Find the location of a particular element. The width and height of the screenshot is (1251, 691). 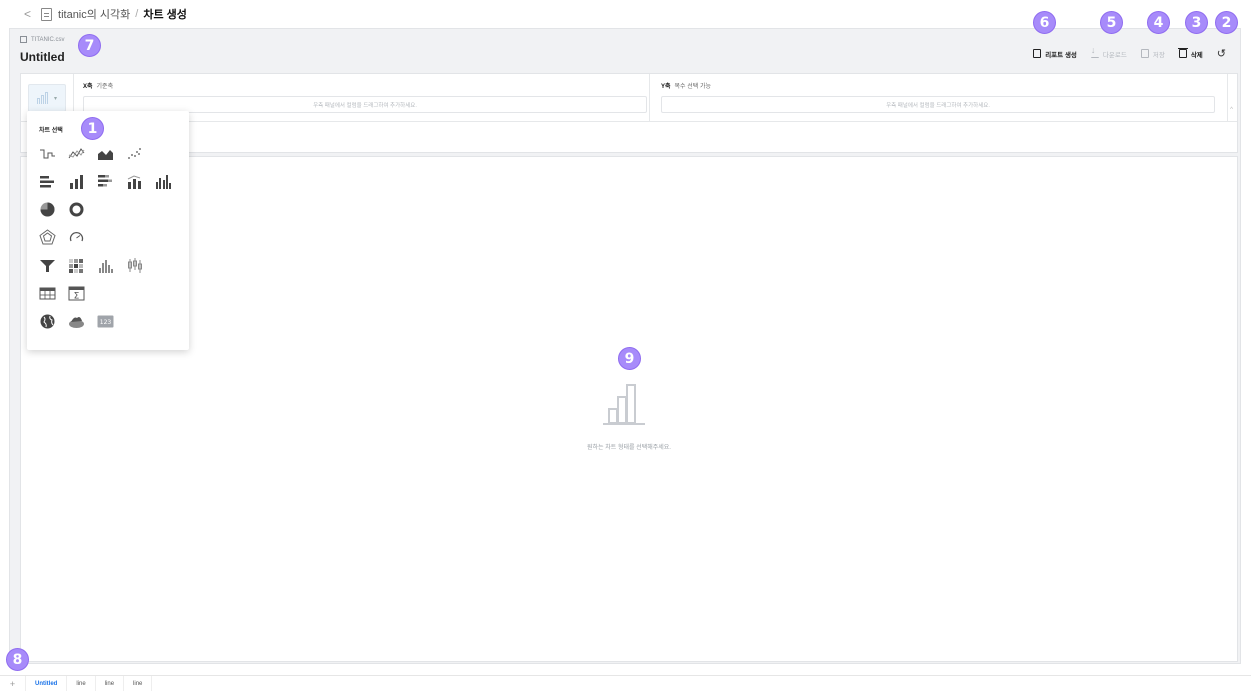

annotation-badge: 1 is located at coordinates (92, 128).